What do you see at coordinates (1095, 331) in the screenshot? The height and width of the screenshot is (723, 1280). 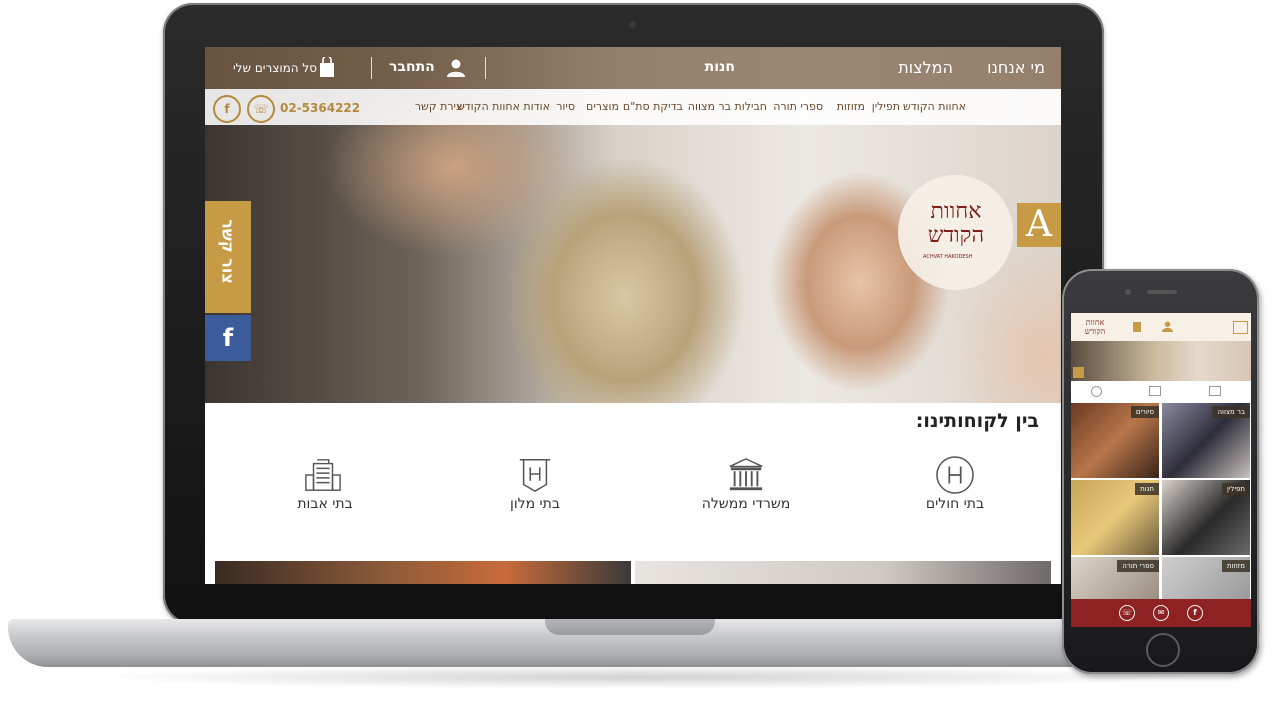 I see `mobile-logo-line-2: הקודש` at bounding box center [1095, 331].